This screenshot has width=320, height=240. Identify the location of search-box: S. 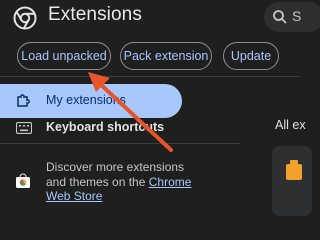
(292, 17).